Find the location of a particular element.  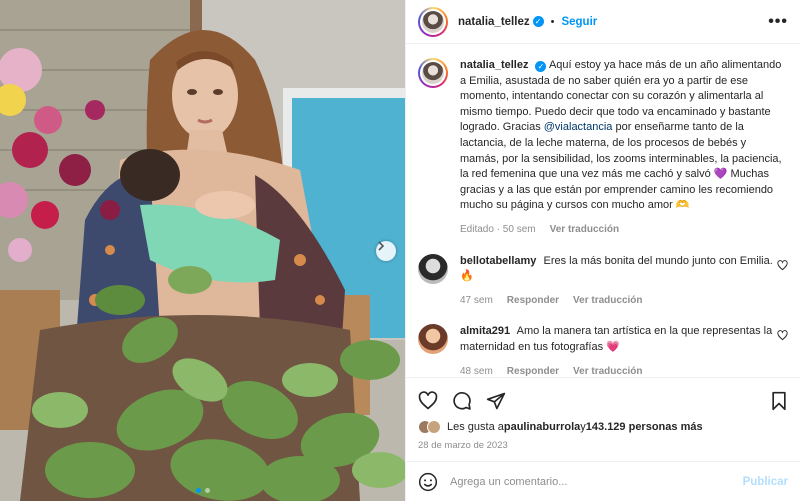

comment-input is located at coordinates (590, 481).